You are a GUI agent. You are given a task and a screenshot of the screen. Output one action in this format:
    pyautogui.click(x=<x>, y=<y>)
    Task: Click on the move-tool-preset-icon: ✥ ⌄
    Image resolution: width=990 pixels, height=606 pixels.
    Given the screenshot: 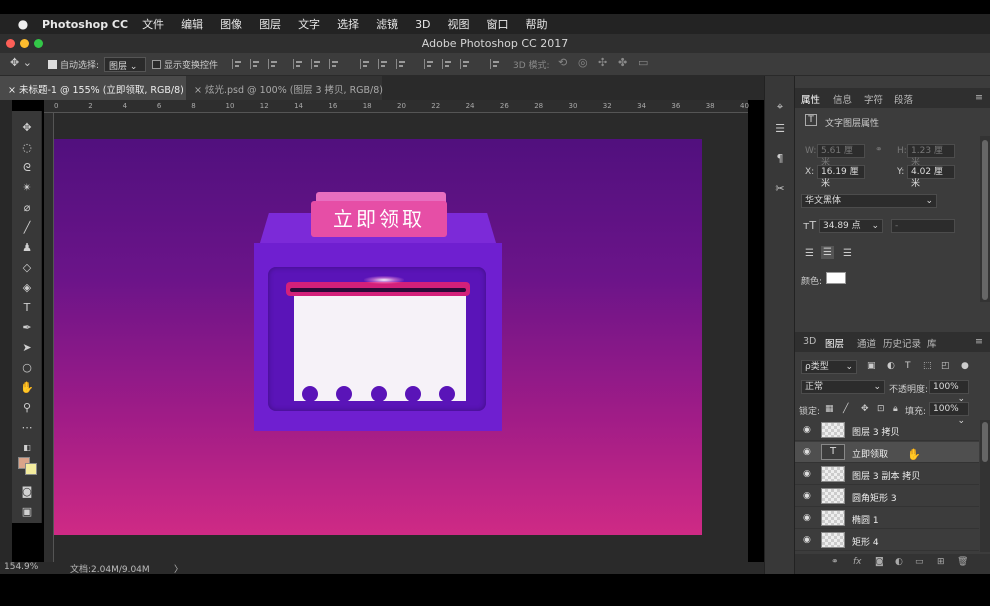 What is the action you would take?
    pyautogui.click(x=21, y=62)
    